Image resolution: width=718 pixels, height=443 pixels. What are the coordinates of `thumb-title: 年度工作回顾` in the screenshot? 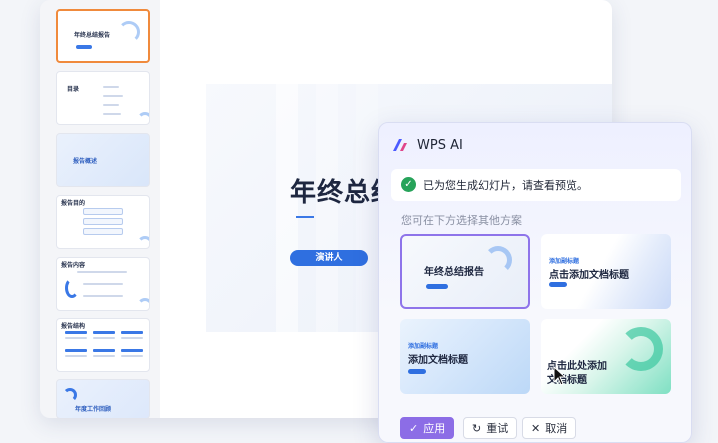 It's located at (93, 409).